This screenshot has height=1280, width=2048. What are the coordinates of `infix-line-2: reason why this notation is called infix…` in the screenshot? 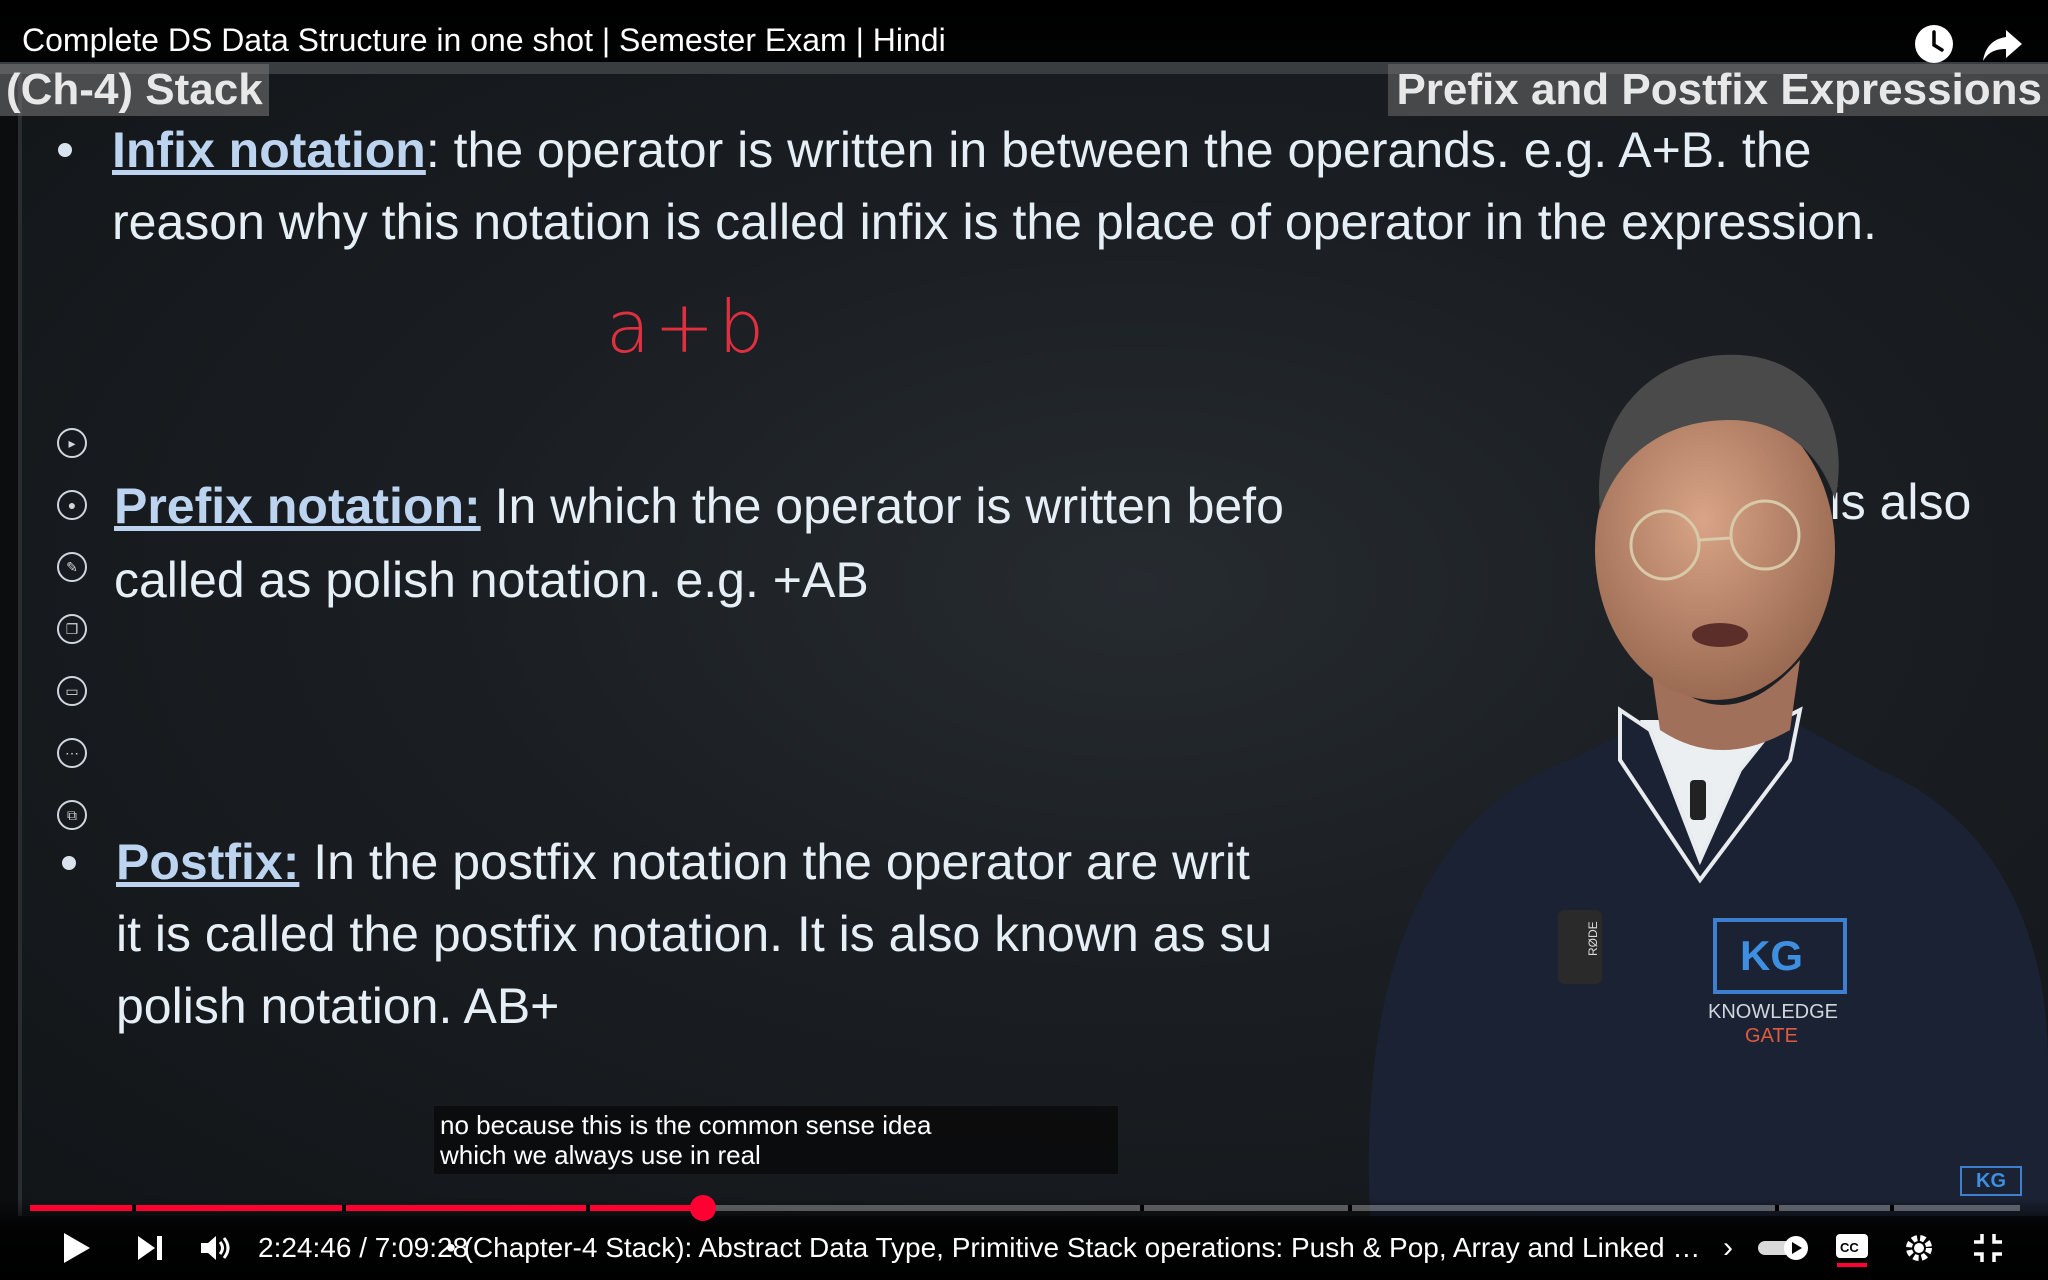 It's located at (994, 222).